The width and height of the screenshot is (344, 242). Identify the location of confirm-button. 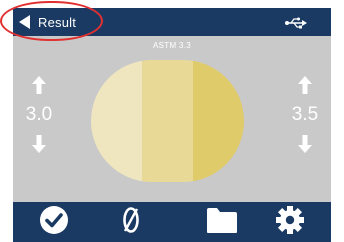
(54, 222).